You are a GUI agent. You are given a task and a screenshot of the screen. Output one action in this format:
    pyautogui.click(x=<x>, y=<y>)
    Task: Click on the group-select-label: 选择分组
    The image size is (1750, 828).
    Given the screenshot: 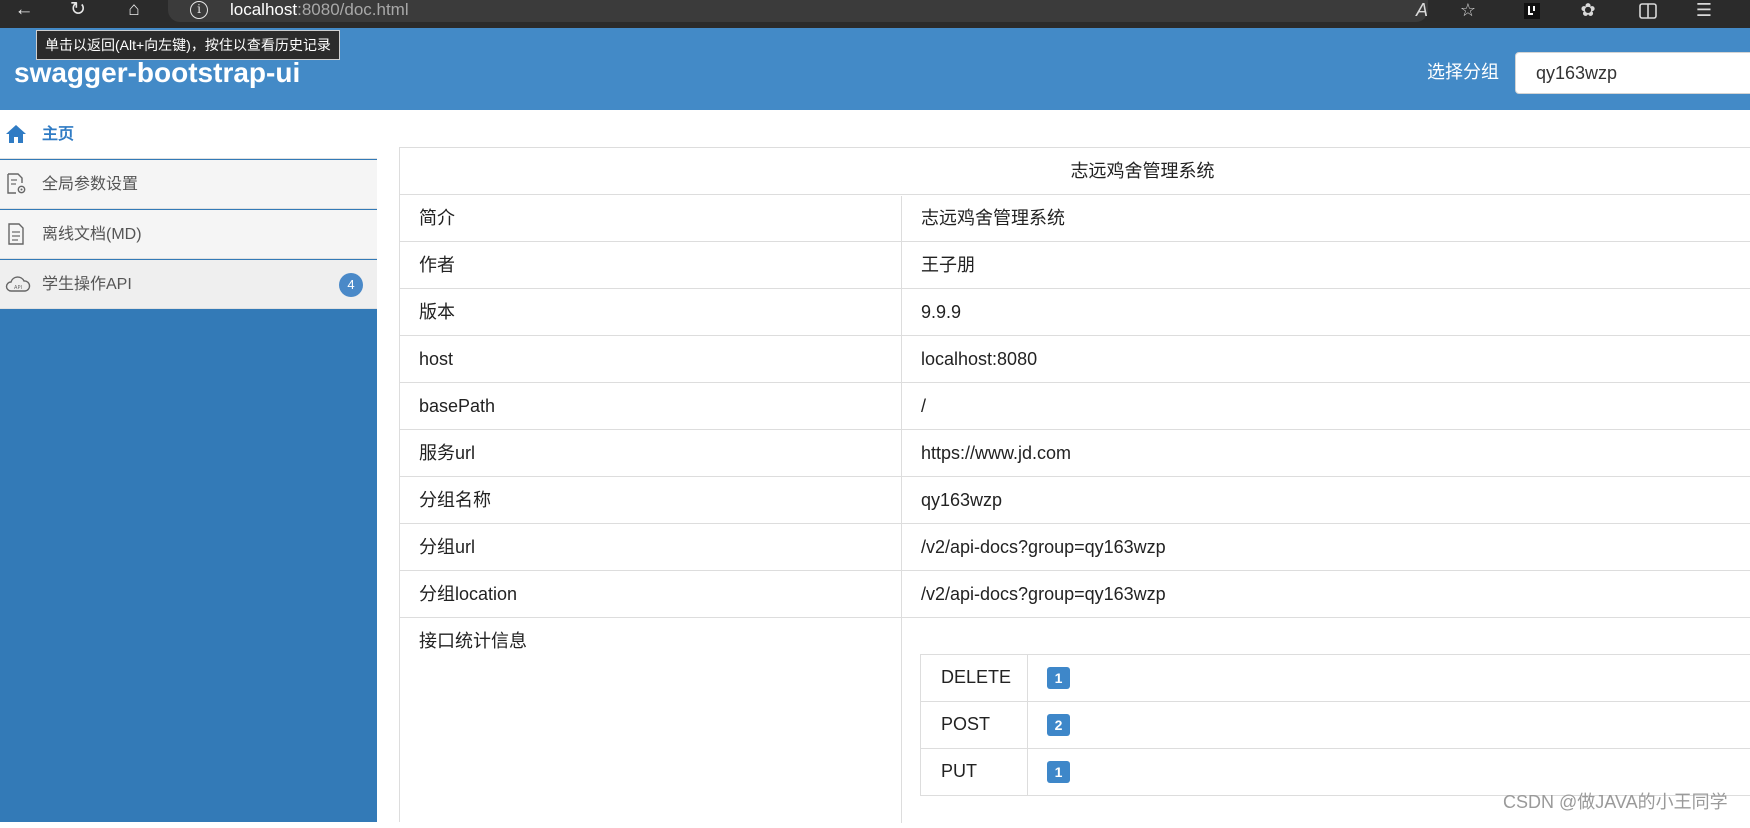 What is the action you would take?
    pyautogui.click(x=1463, y=72)
    